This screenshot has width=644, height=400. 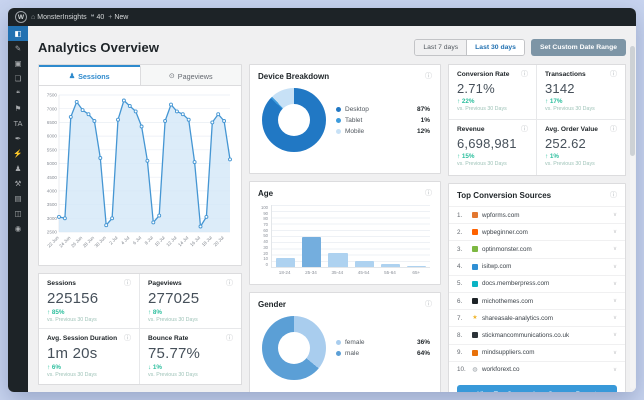 I want to click on admin-bar-site: ⌂ MonsterInsights, so click(x=59, y=17).